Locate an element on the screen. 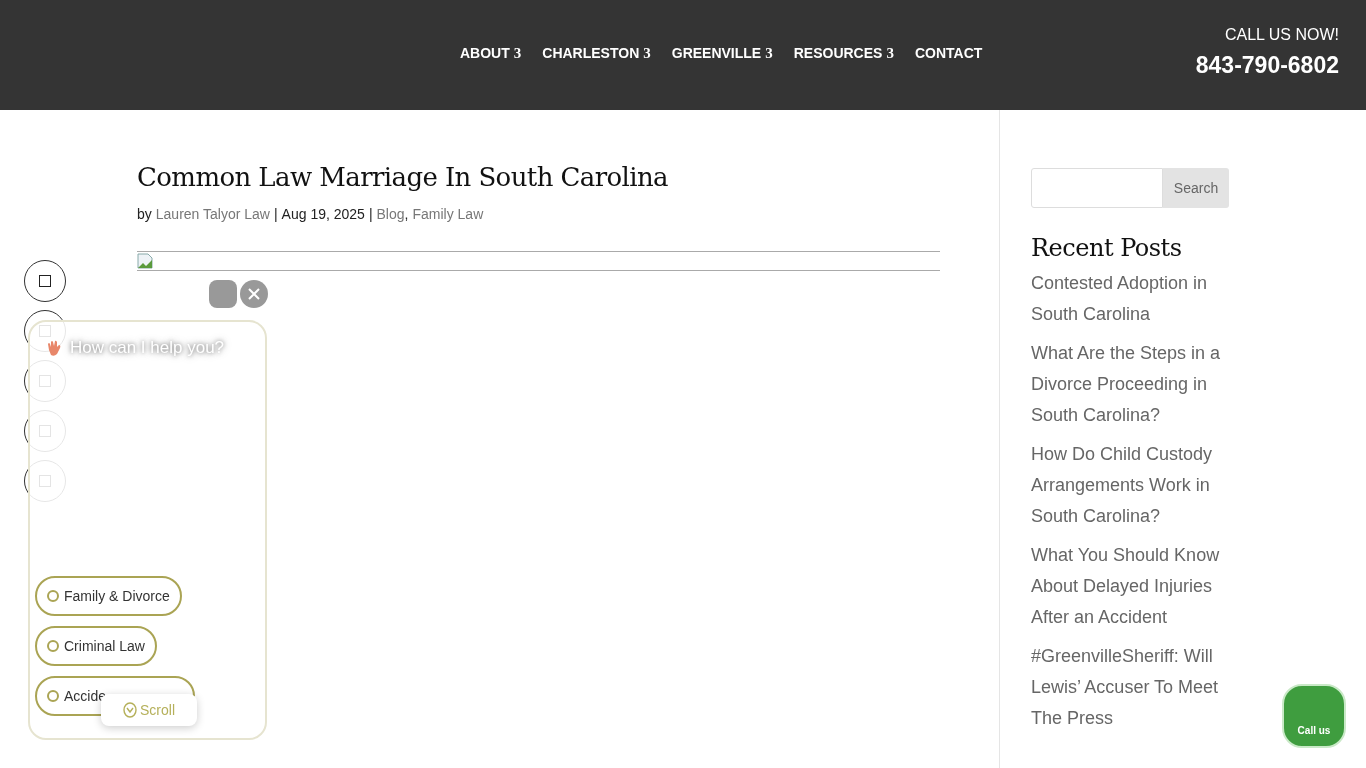 Image resolution: width=1366 pixels, height=768 pixels. sidebar-heading: Recent Posts is located at coordinates (1107, 248).